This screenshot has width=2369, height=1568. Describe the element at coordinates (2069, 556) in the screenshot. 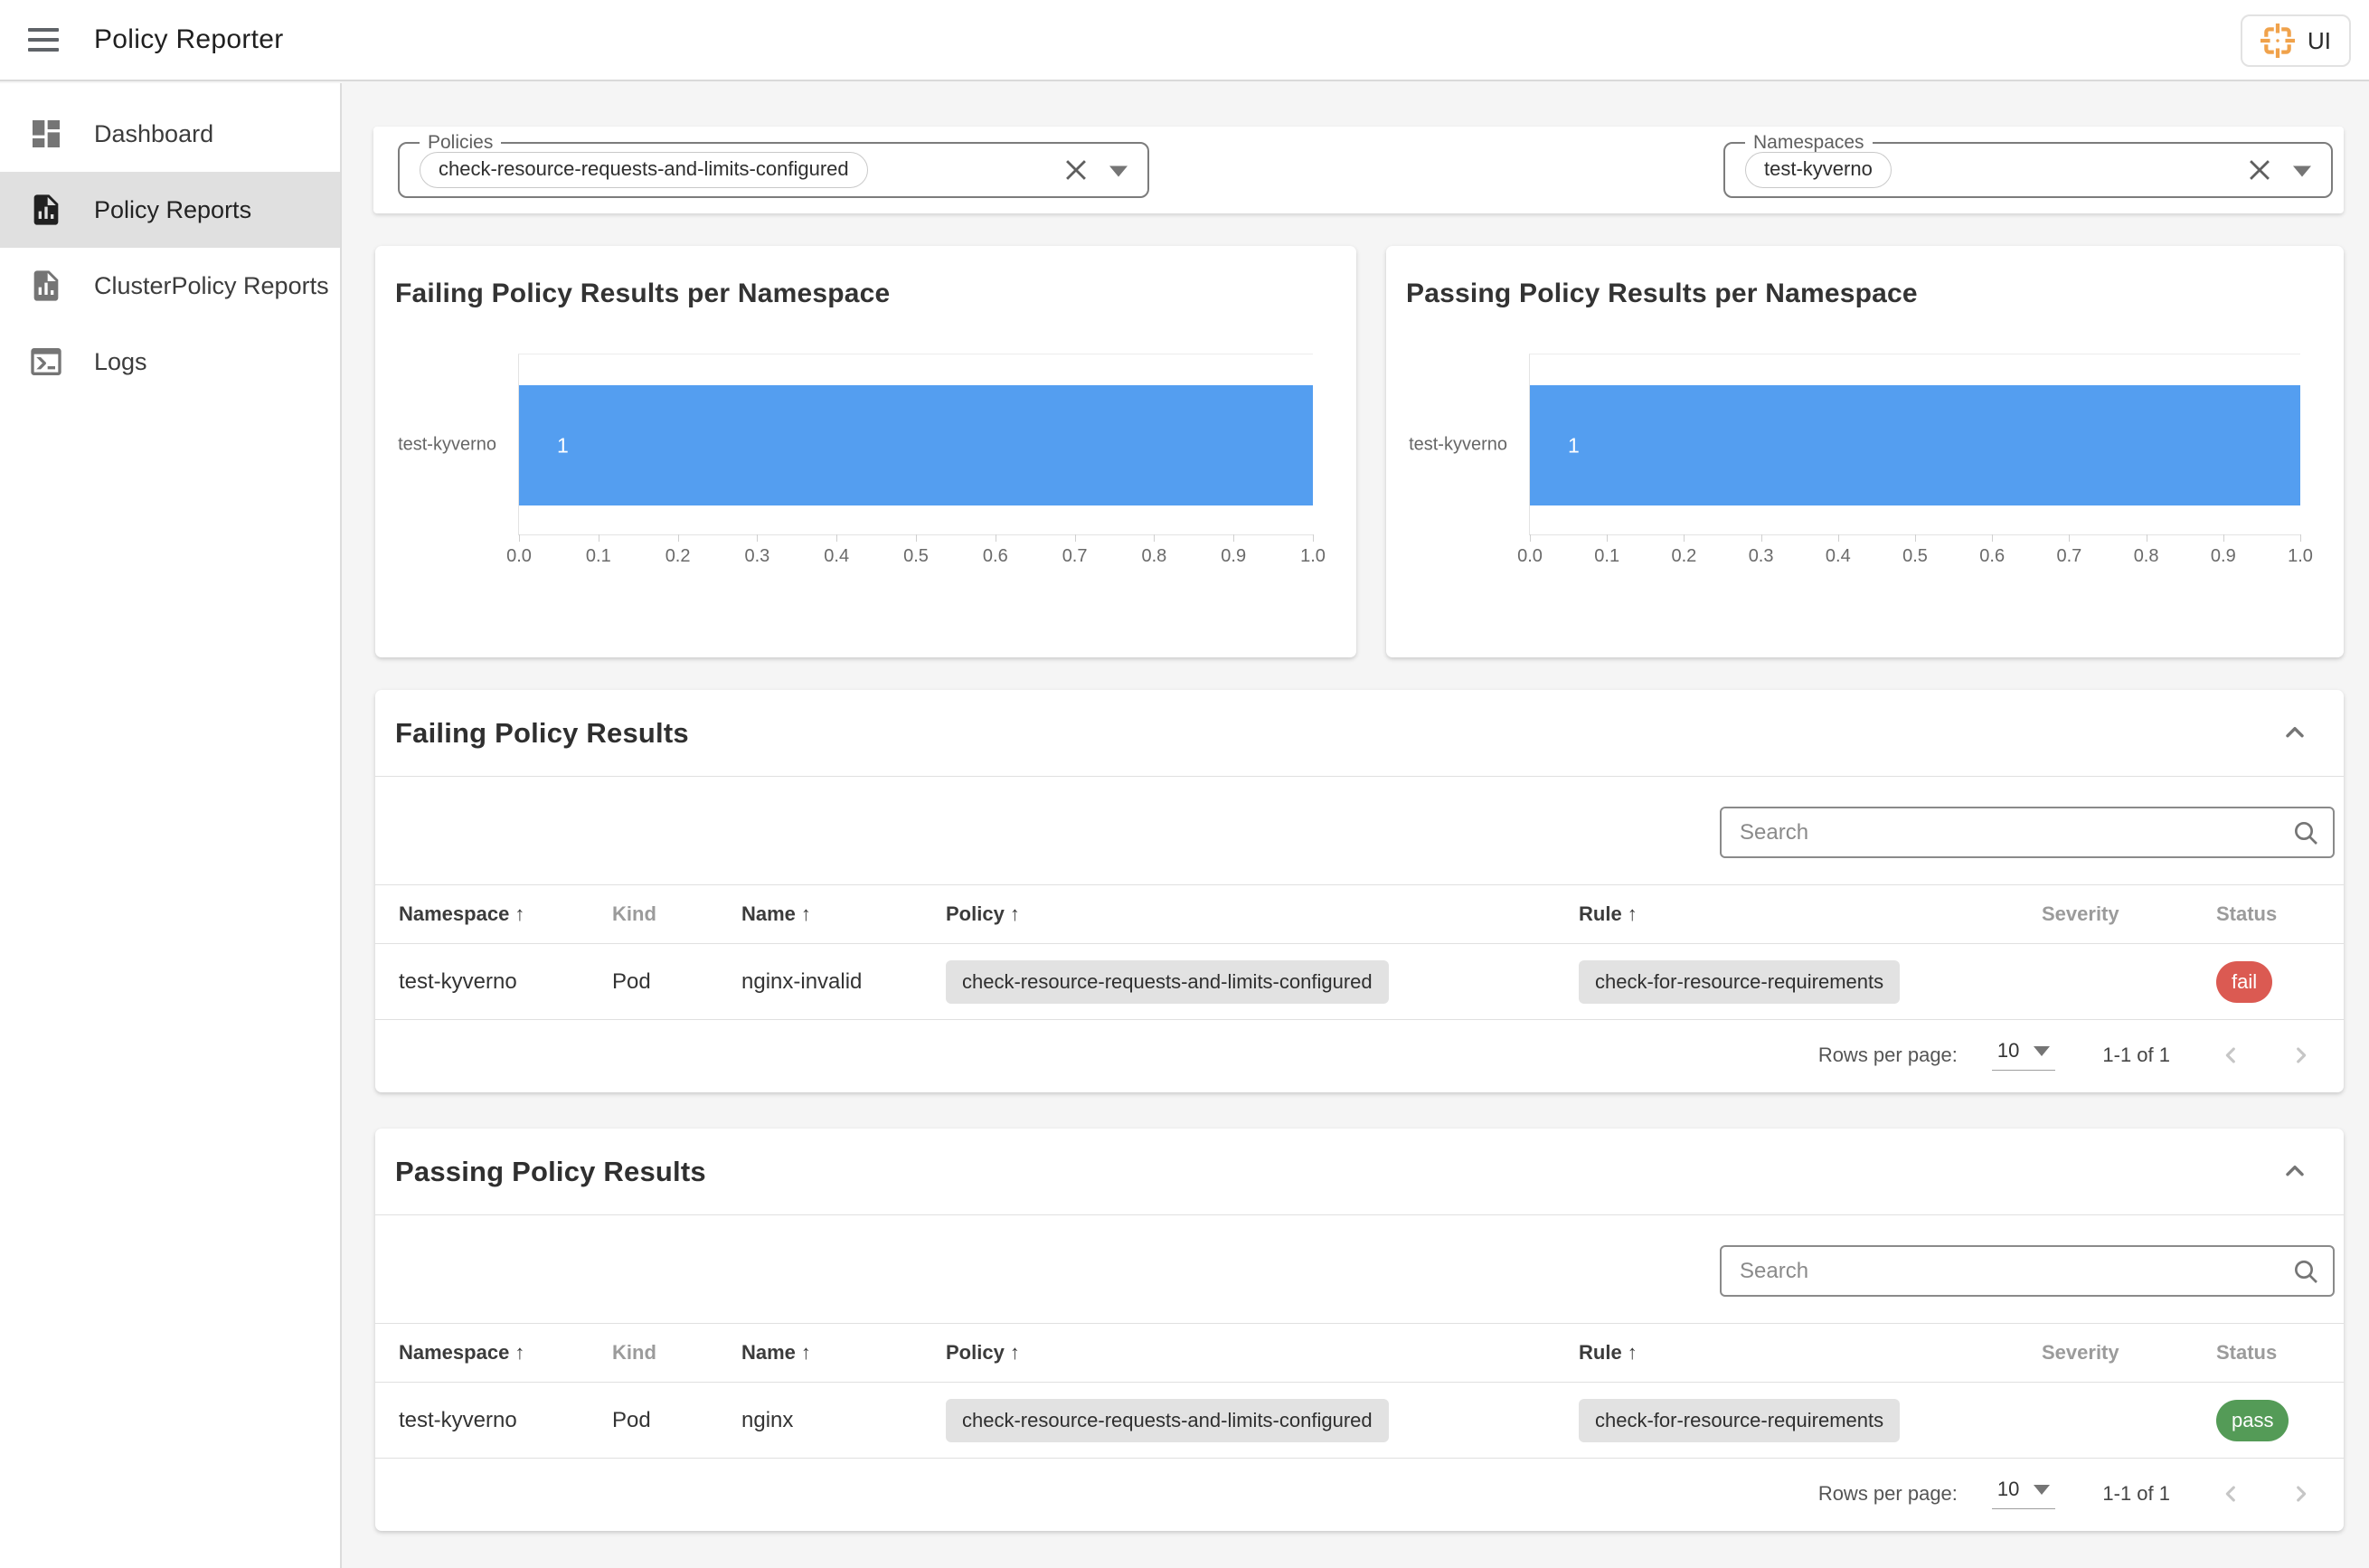

I see `x-tick-label: 0.7` at that location.